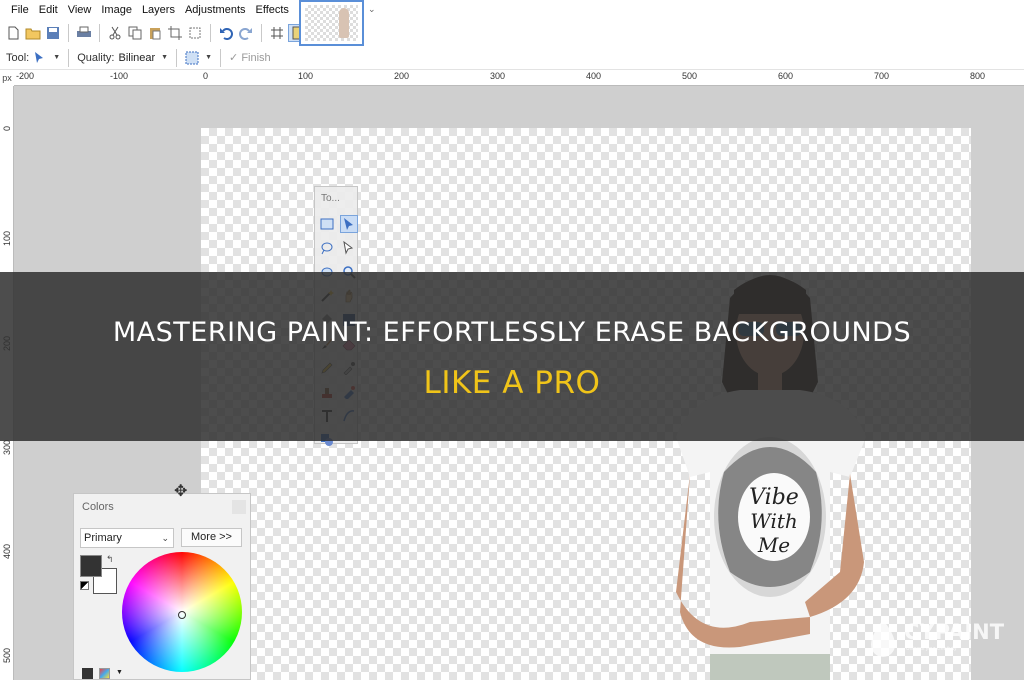 This screenshot has height=680, width=1024. What do you see at coordinates (774, 497) in the screenshot?
I see `shirt-line-1: Vibe` at bounding box center [774, 497].